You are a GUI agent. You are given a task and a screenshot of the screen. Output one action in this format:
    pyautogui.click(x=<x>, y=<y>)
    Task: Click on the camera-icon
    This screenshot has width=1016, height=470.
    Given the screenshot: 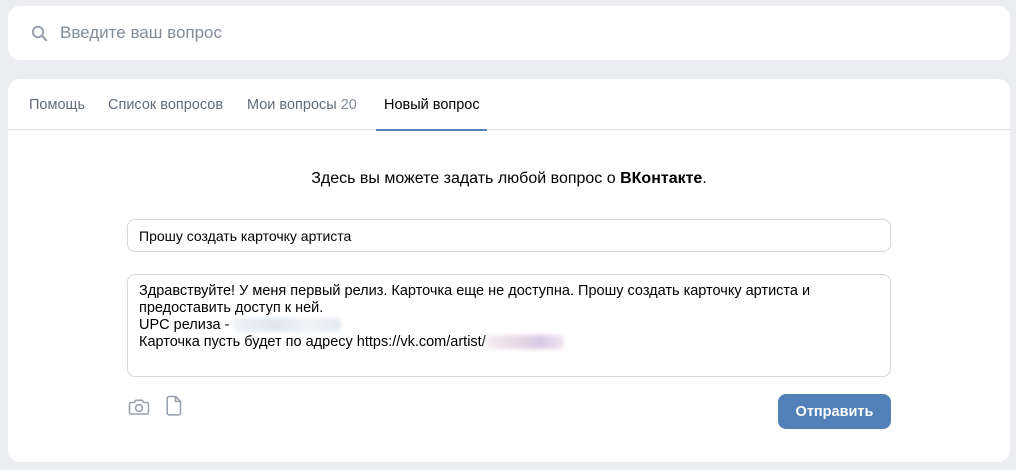 What is the action you would take?
    pyautogui.click(x=139, y=408)
    